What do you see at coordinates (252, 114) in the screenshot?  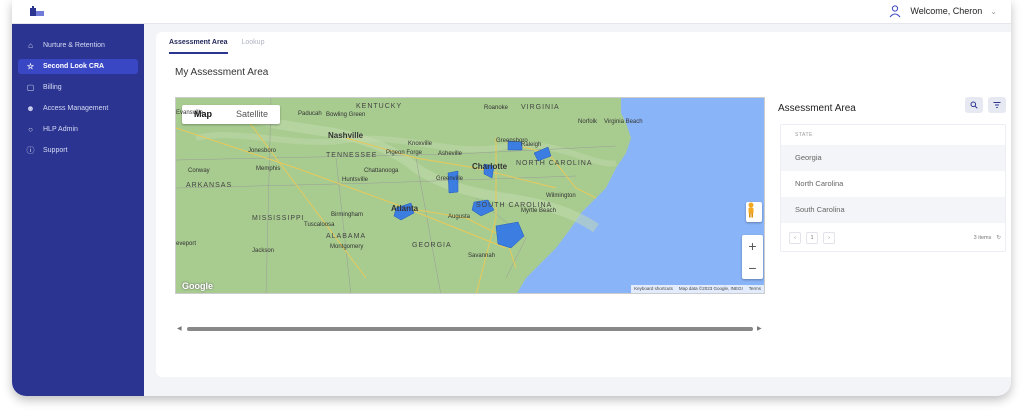 I see `satellite-button: Satellite` at bounding box center [252, 114].